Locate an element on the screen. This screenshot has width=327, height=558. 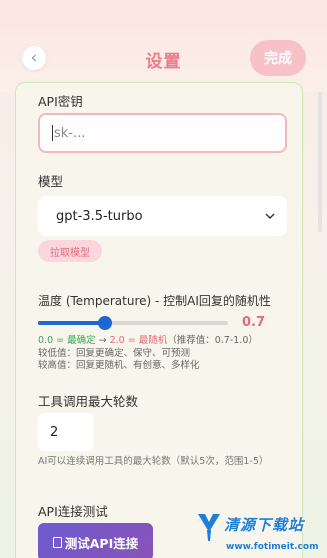
model-select: gpt-3.5-turbo is located at coordinates (162, 216).